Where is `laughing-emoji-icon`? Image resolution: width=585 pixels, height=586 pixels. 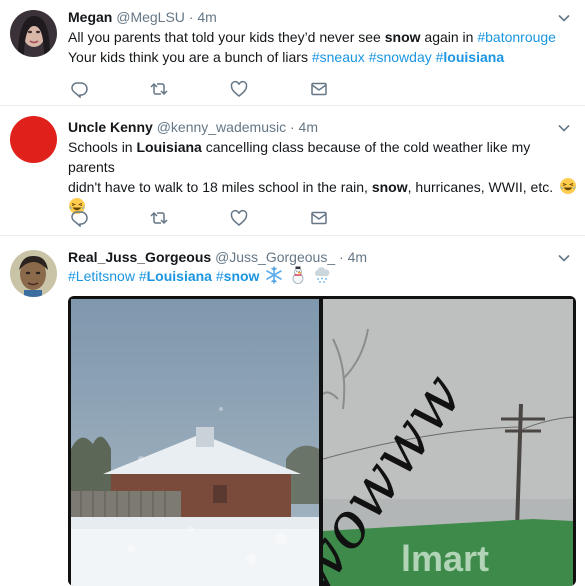
laughing-emoji-icon is located at coordinates (568, 186).